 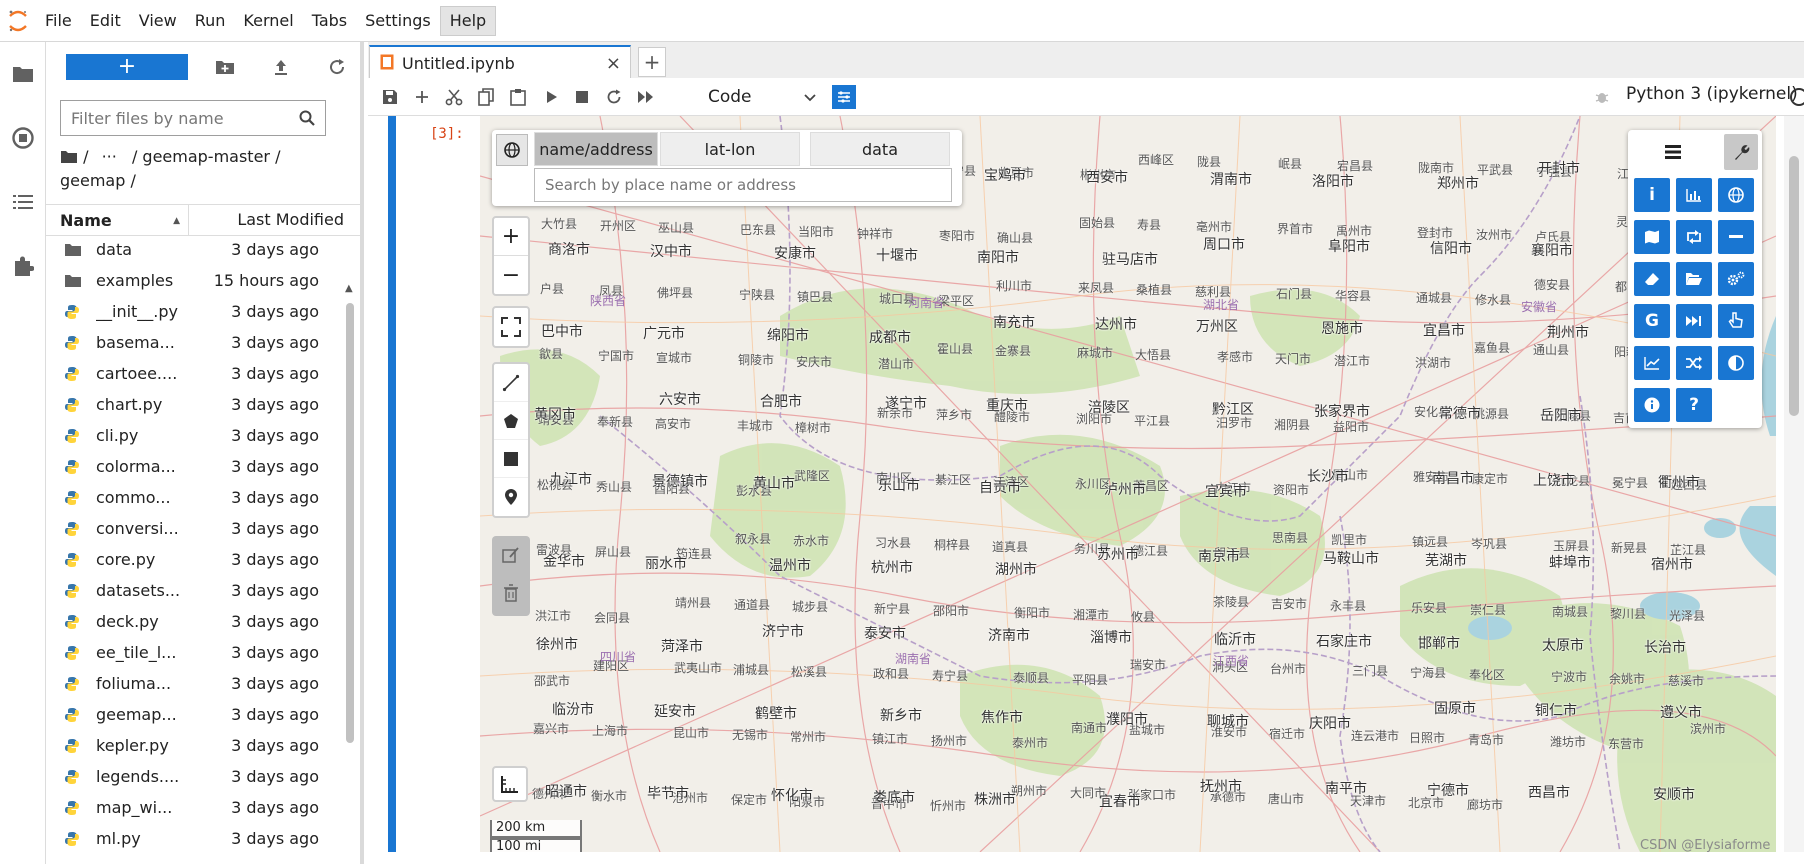 I want to click on eraser-icon, so click(x=1652, y=279).